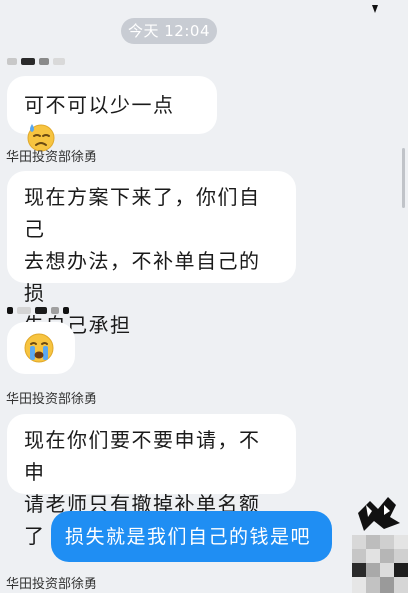 The height and width of the screenshot is (593, 408). I want to click on message-bubble-incoming: 可不可以少一点, so click(112, 114).